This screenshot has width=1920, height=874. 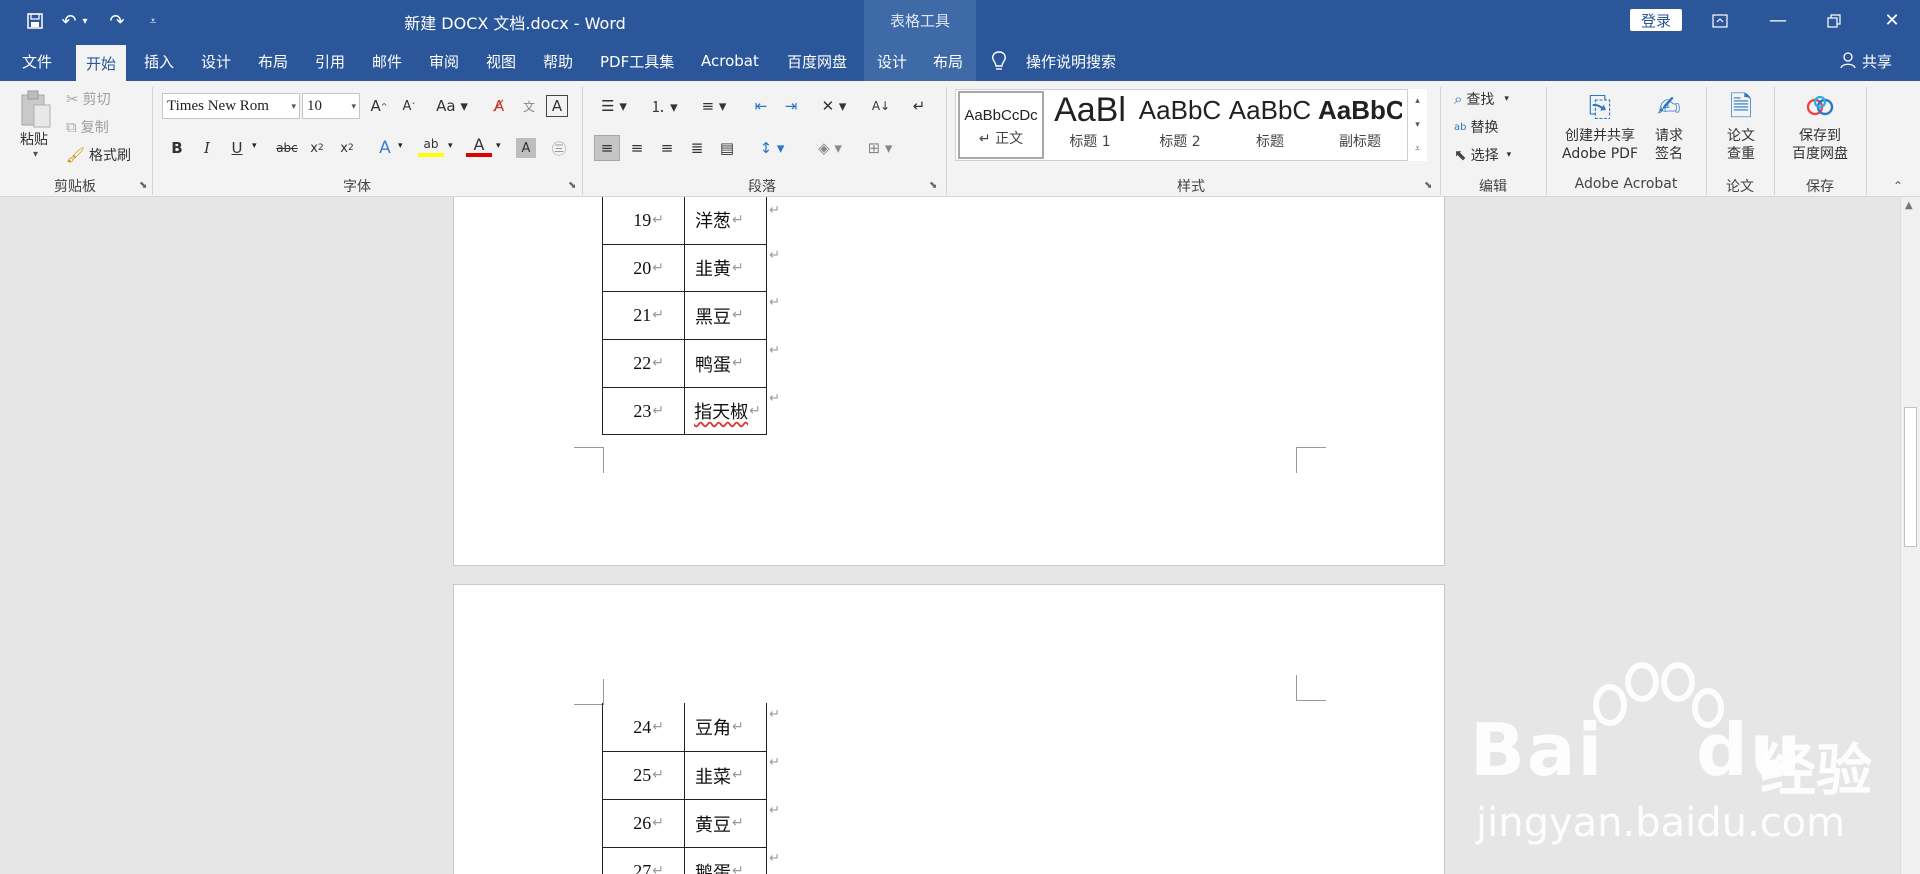 What do you see at coordinates (143, 185) in the screenshot?
I see `clipboard-launcher-icon: ⬊` at bounding box center [143, 185].